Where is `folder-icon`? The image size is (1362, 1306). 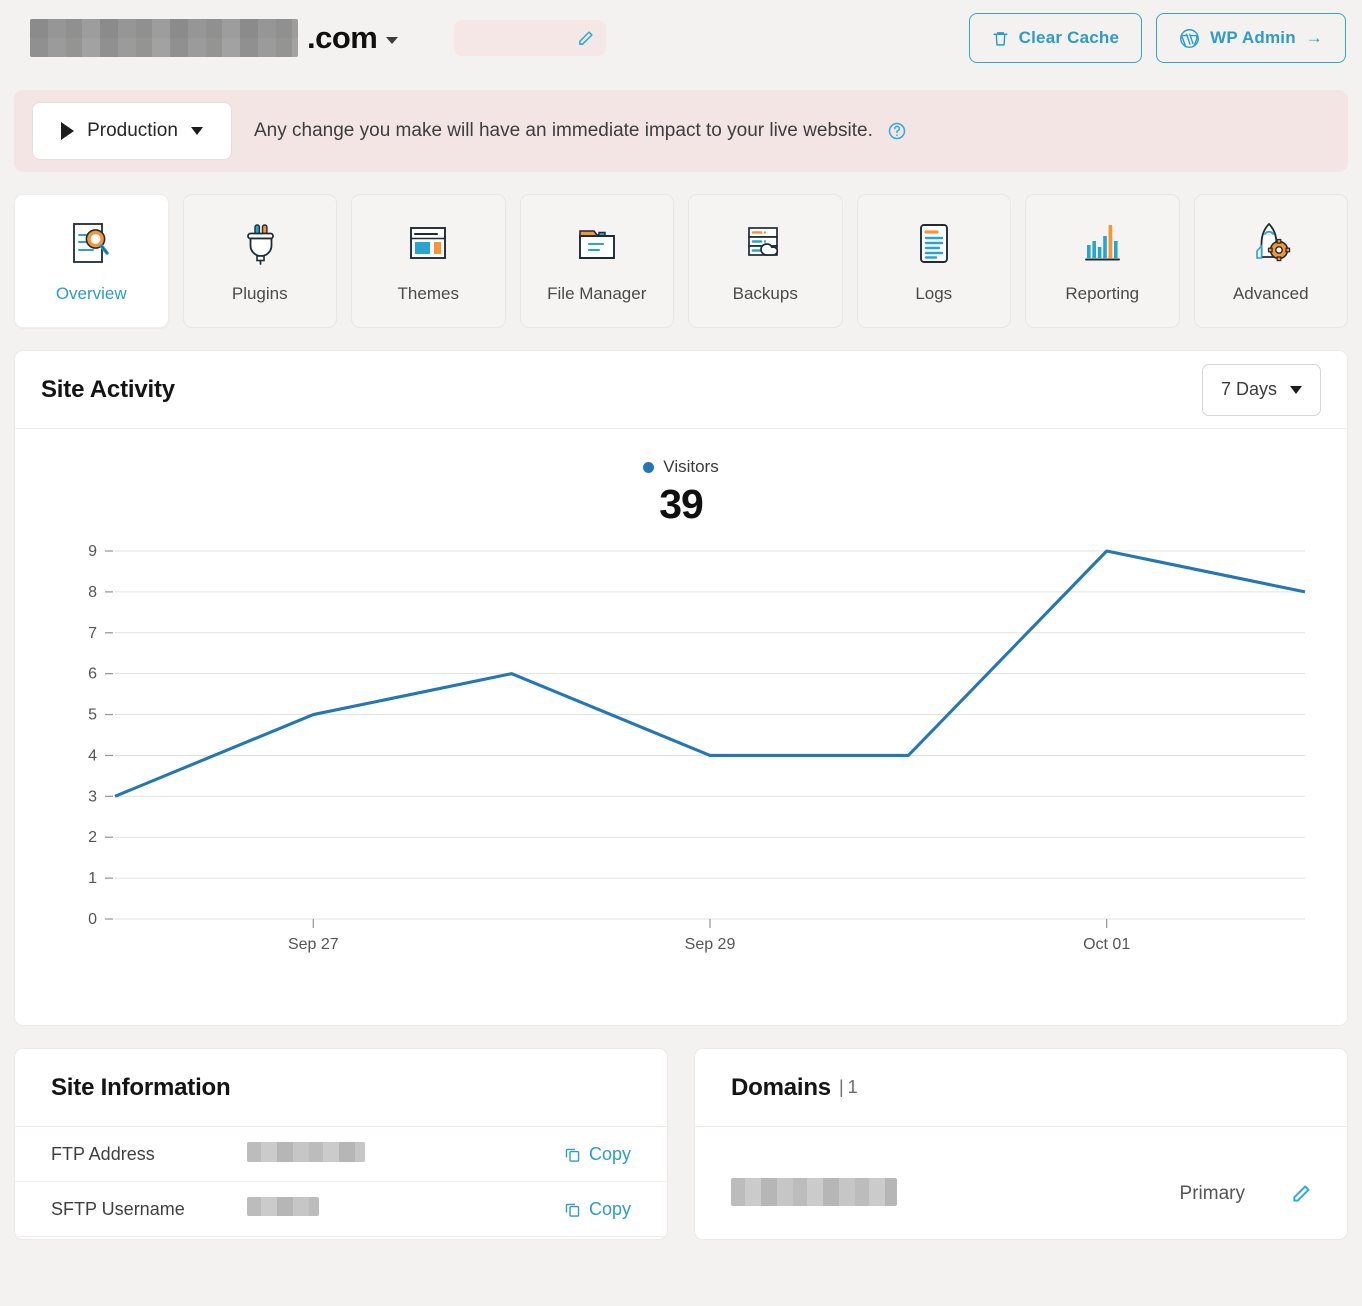
folder-icon is located at coordinates (597, 244).